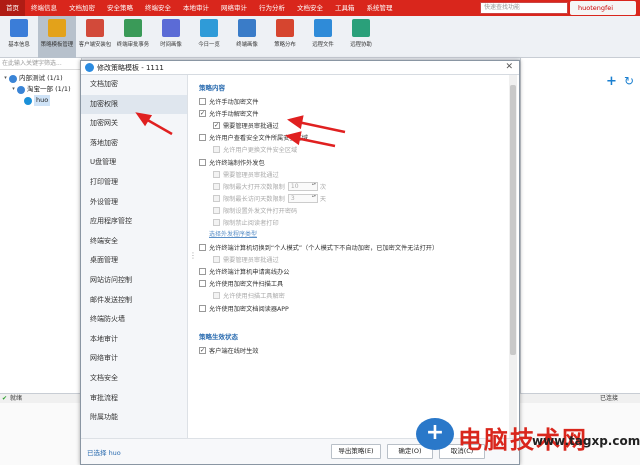 Image resolution: width=640 pixels, height=465 pixels. What do you see at coordinates (134, 301) in the screenshot?
I see `nav-item: 邮件发送控制` at bounding box center [134, 301].